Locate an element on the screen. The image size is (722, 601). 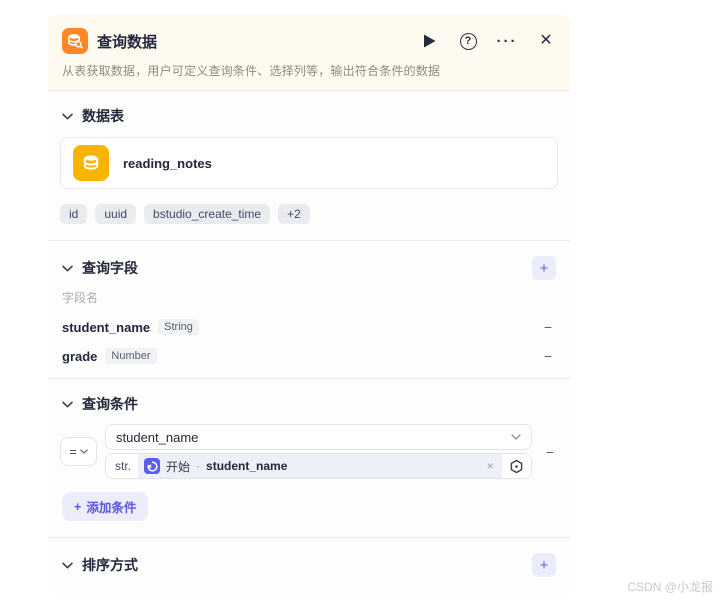
sort-section: 排序方式 + is located at coordinates (309, 566).